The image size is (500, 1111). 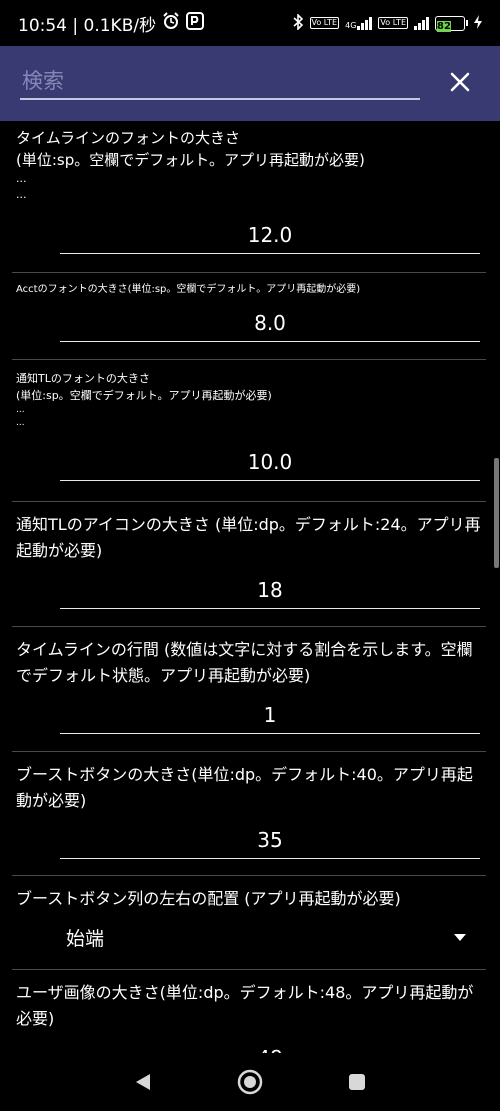 I want to click on close-button, so click(x=460, y=82).